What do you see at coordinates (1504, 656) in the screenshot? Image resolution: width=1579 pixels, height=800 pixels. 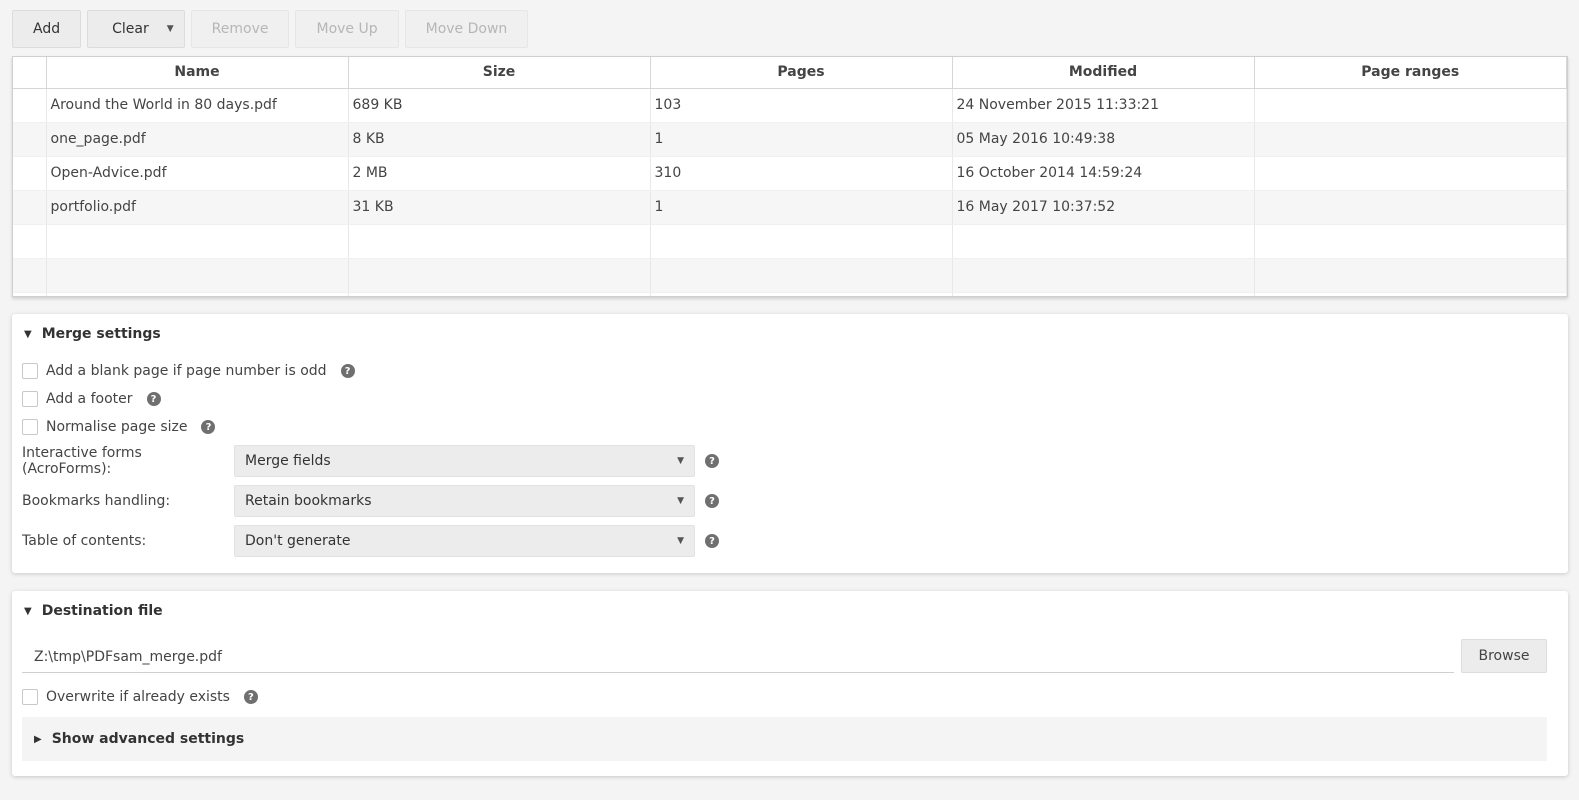 I see `browse-button: Browse` at bounding box center [1504, 656].